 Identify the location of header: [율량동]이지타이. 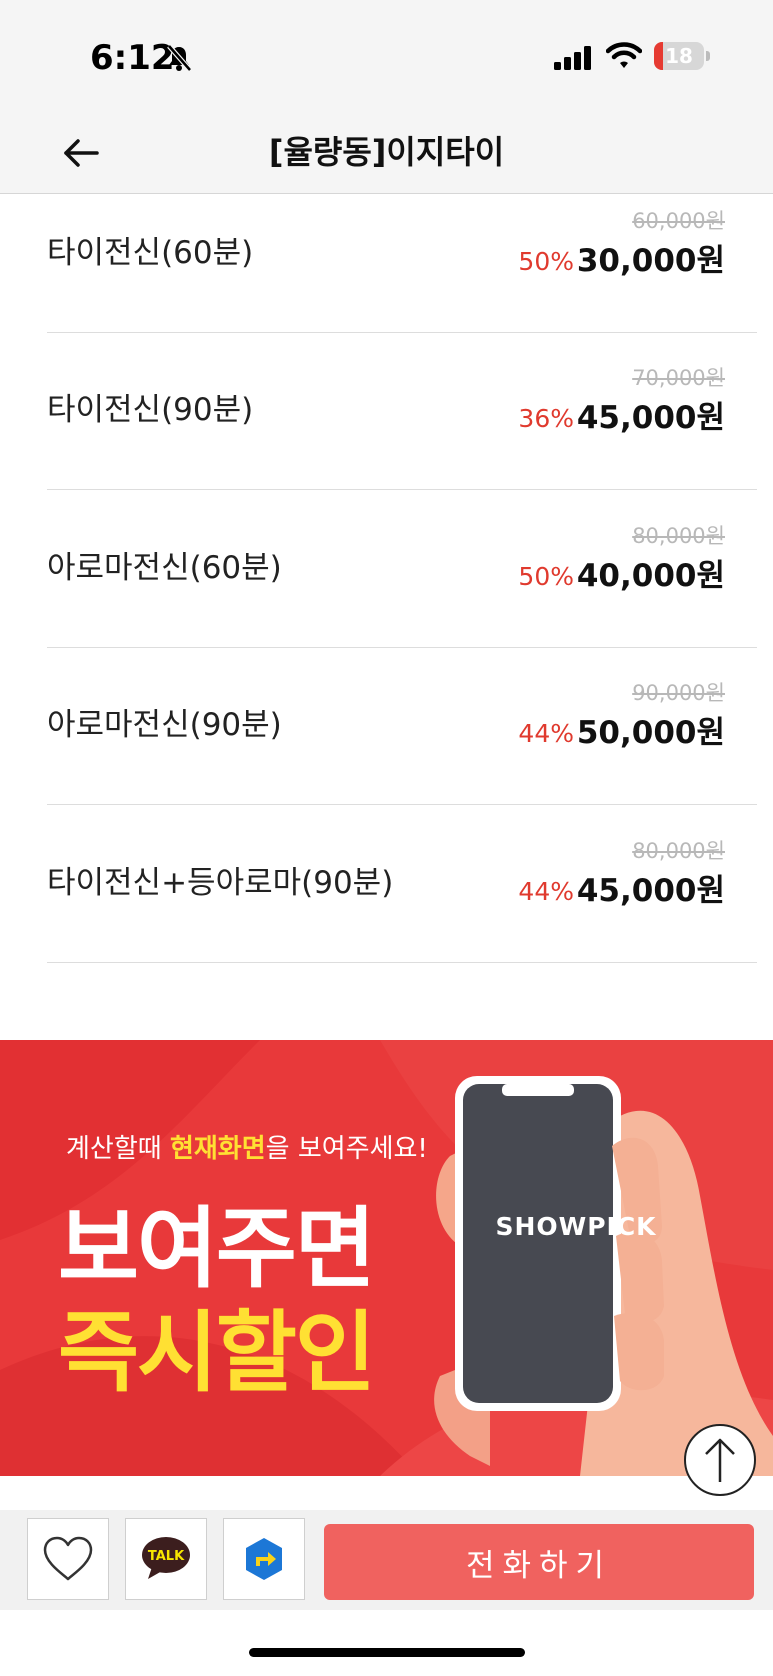
(386, 152).